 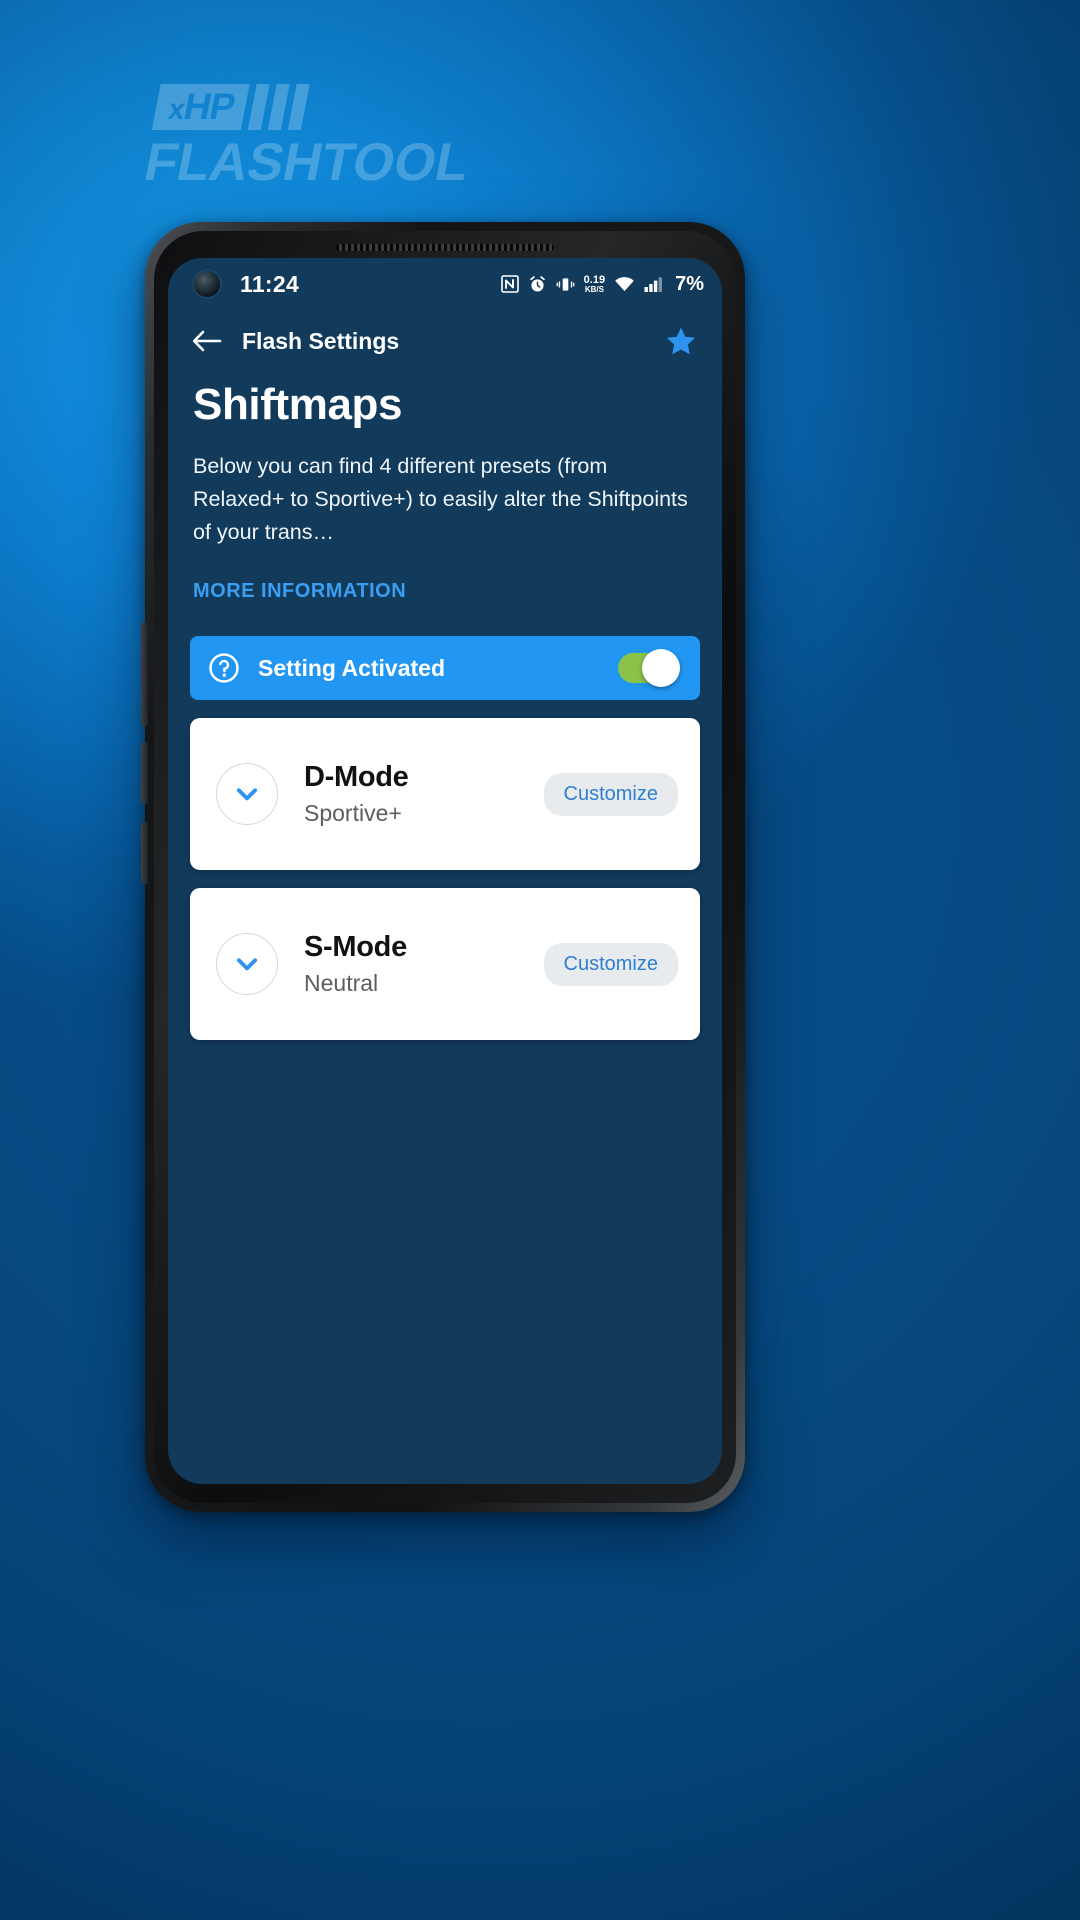 What do you see at coordinates (565, 284) in the screenshot?
I see `vibrate-icon` at bounding box center [565, 284].